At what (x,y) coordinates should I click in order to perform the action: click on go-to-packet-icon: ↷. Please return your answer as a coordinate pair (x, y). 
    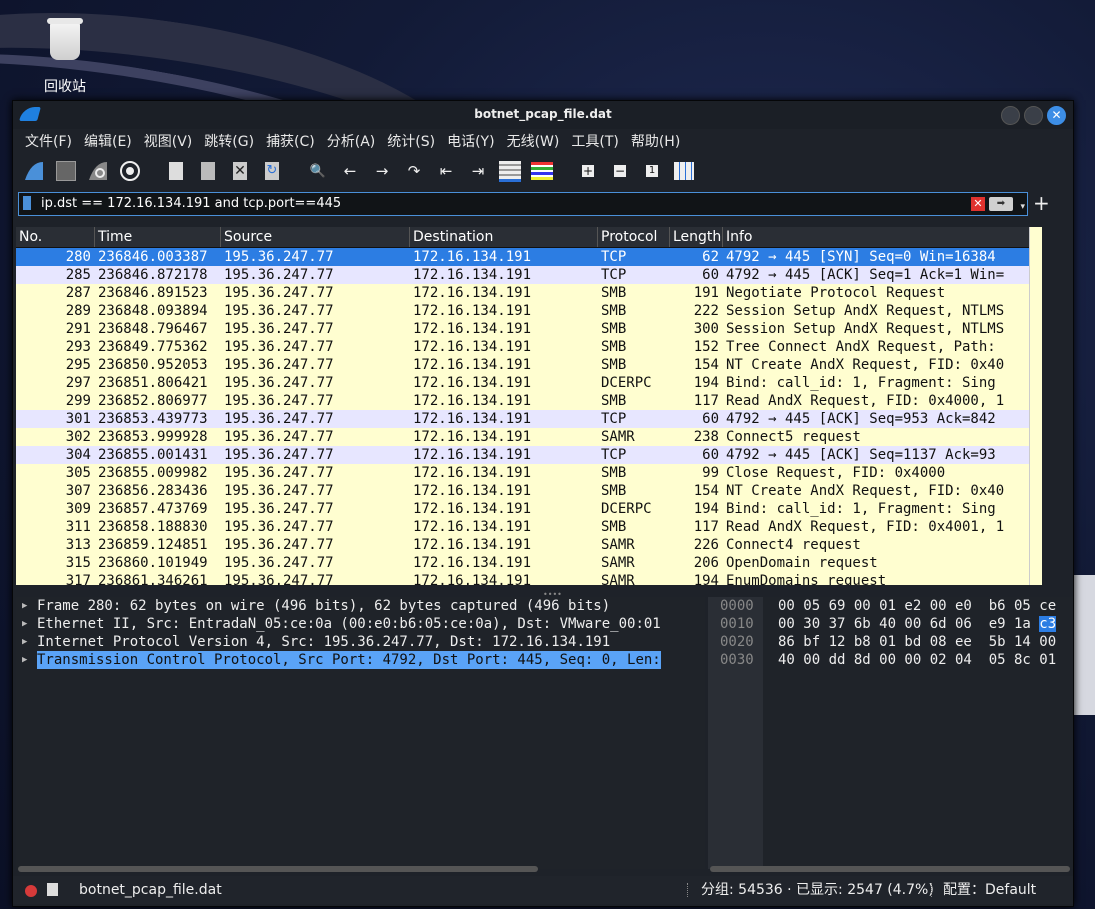
    Looking at the image, I should click on (414, 171).